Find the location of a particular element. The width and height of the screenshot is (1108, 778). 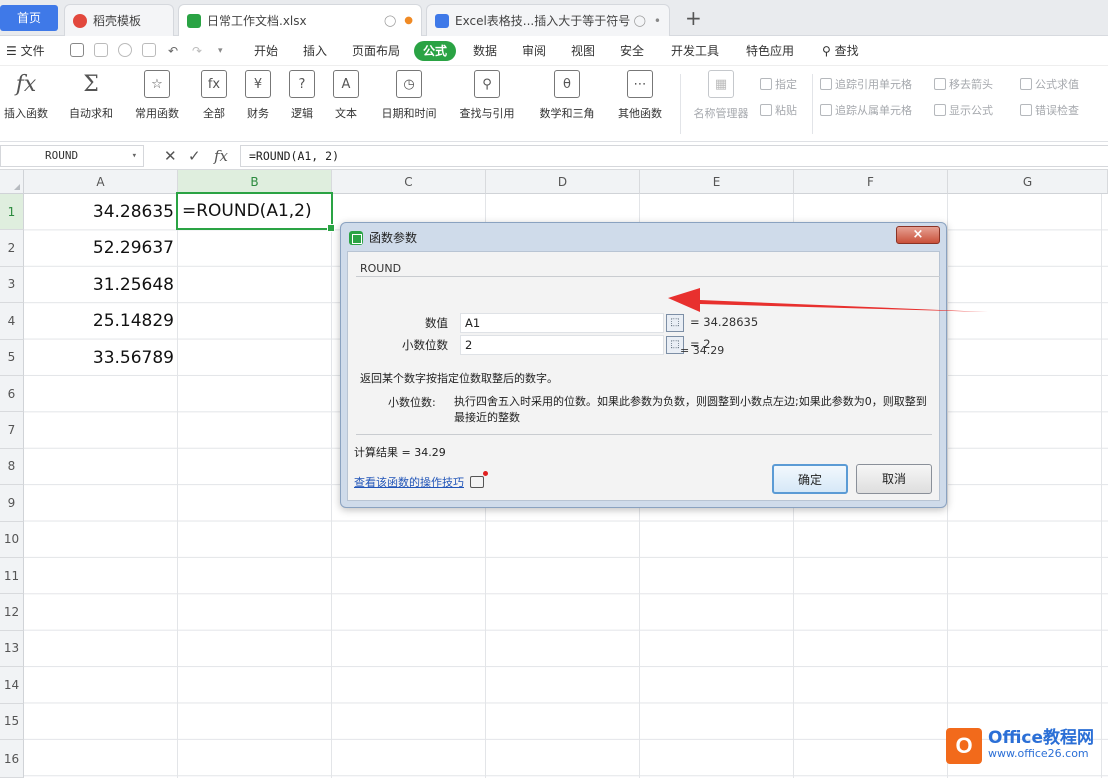

tab-web-article: Excel表格技...插入大于等于符号 ◯ • is located at coordinates (548, 20).